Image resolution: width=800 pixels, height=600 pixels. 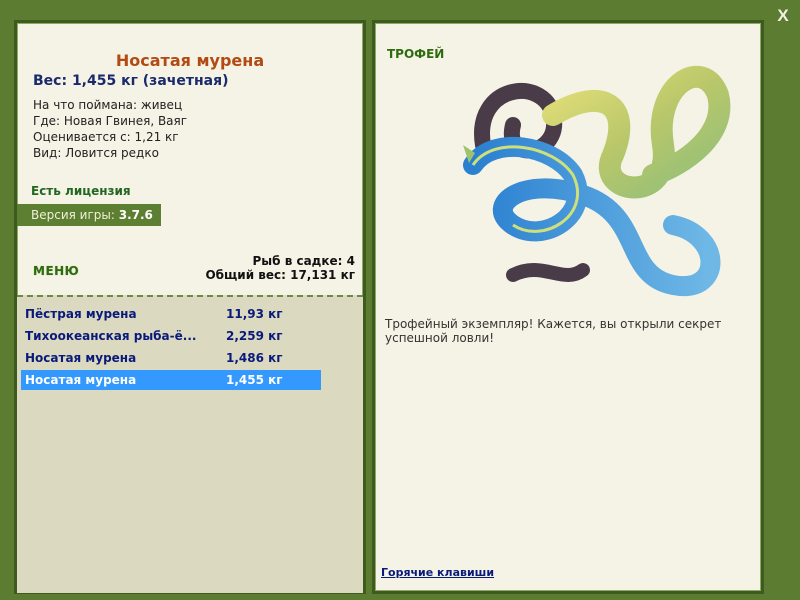 I want to click on version-value: 3.7.6, so click(x=135, y=215).